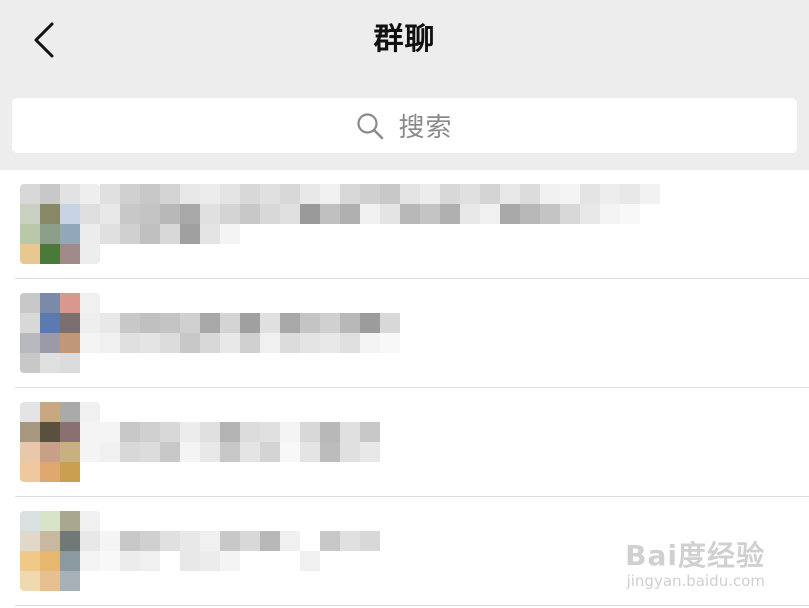 Image resolution: width=809 pixels, height=608 pixels. What do you see at coordinates (370, 125) in the screenshot?
I see `search-icon` at bounding box center [370, 125].